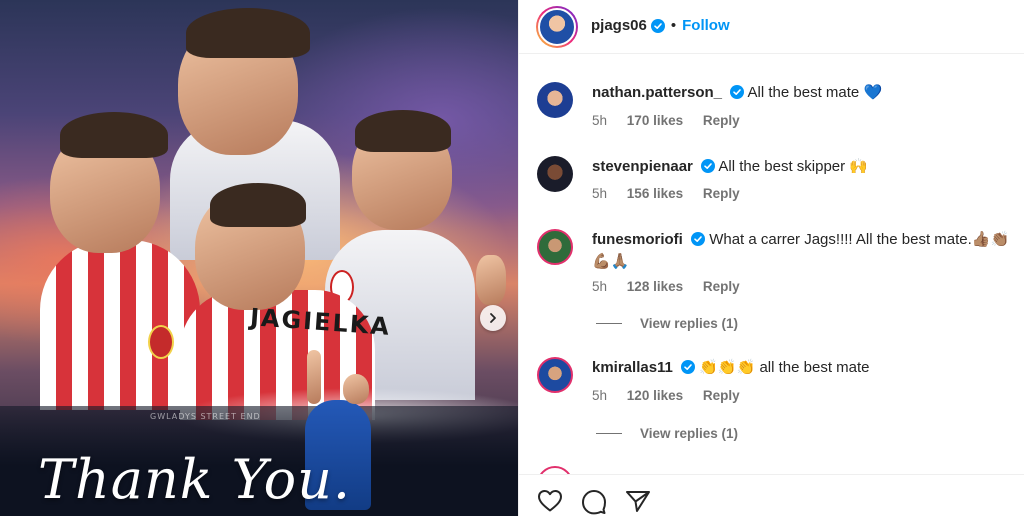 This screenshot has width=1024, height=516. What do you see at coordinates (784, 367) in the screenshot?
I see `comment-text: 👏👏👏 all the best mate` at bounding box center [784, 367].